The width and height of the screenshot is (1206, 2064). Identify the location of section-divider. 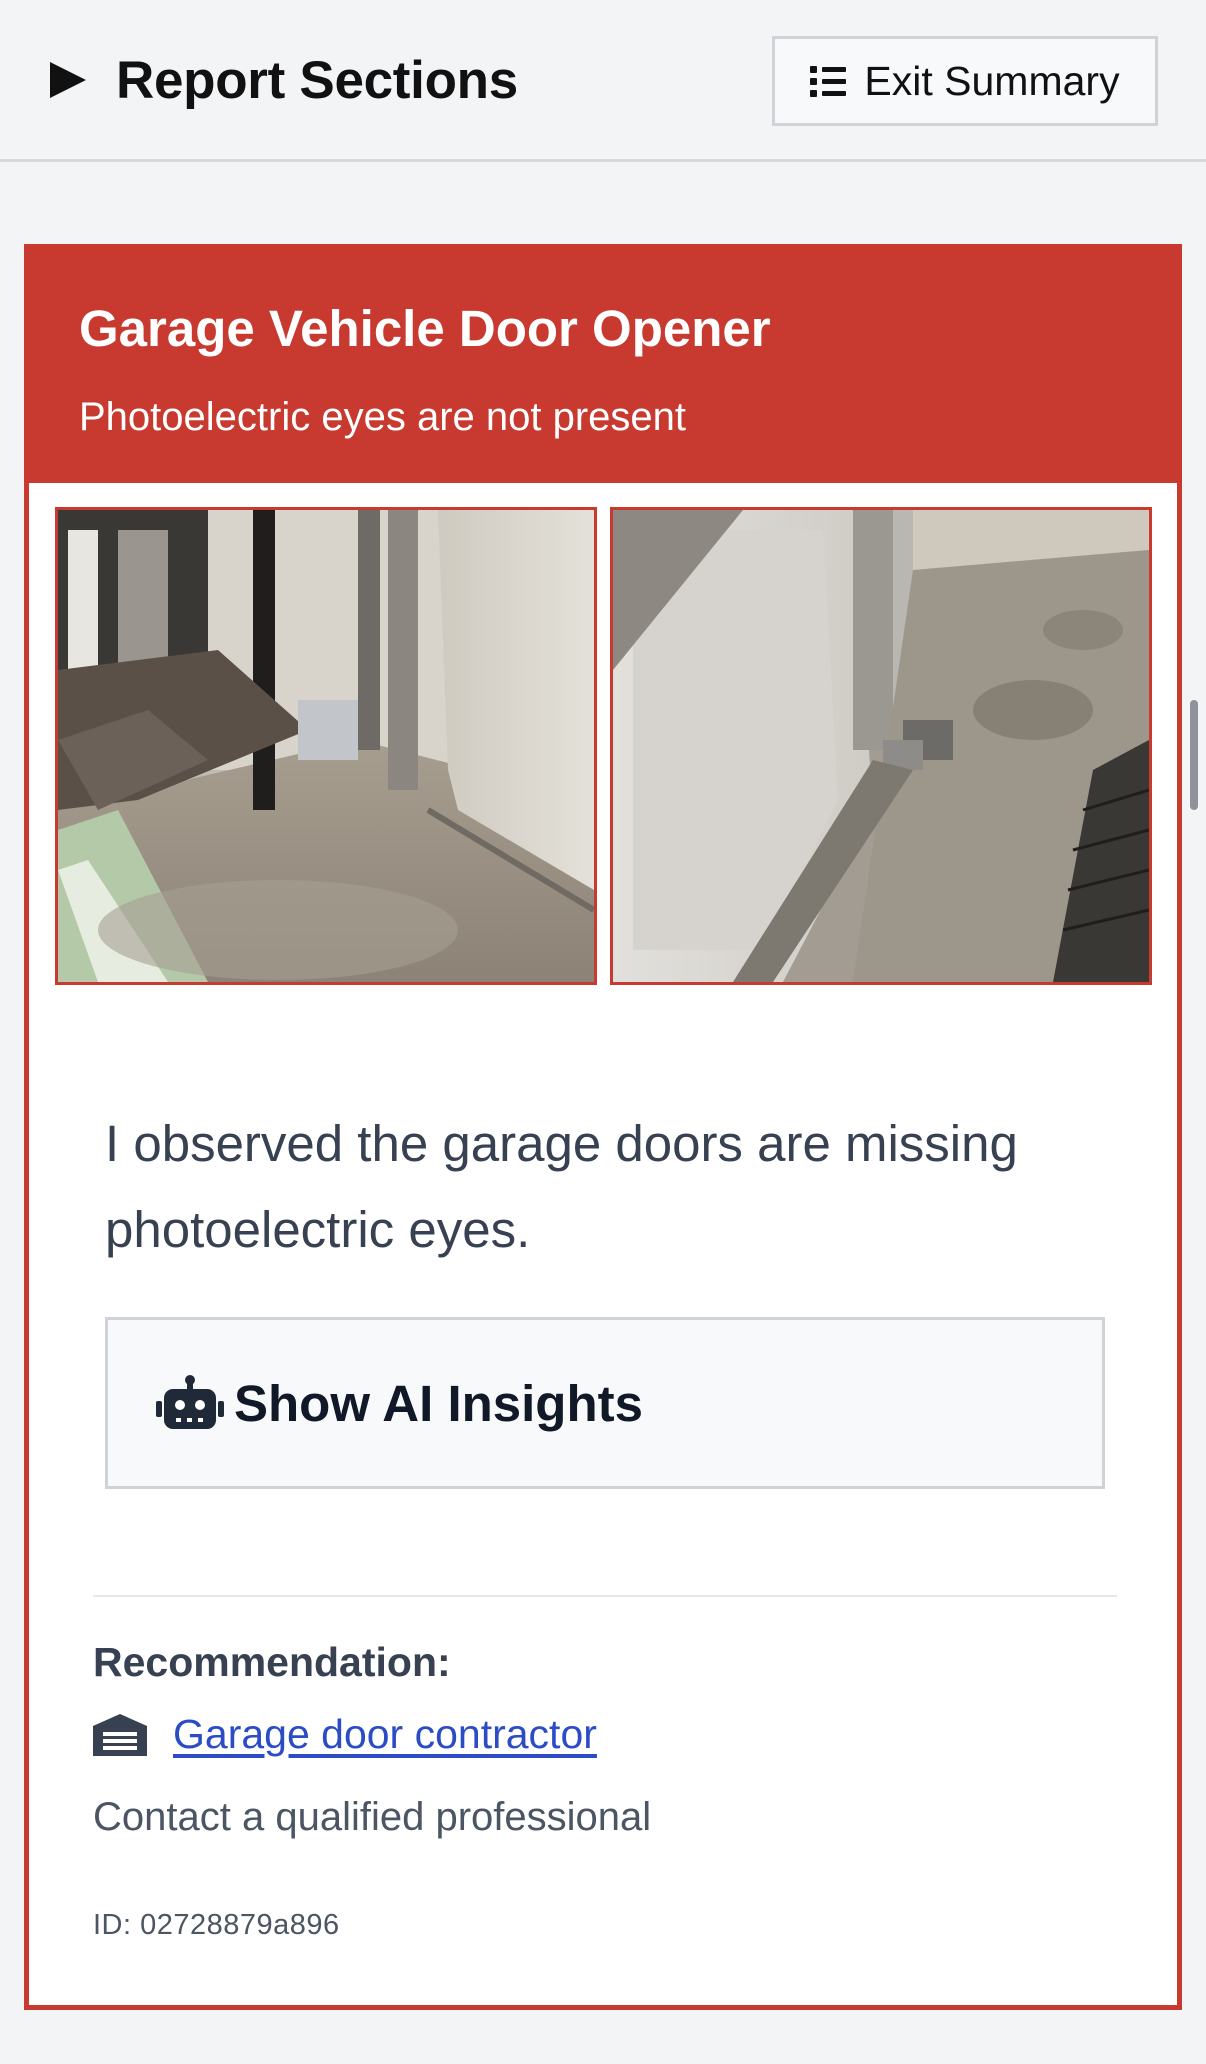
(605, 1596).